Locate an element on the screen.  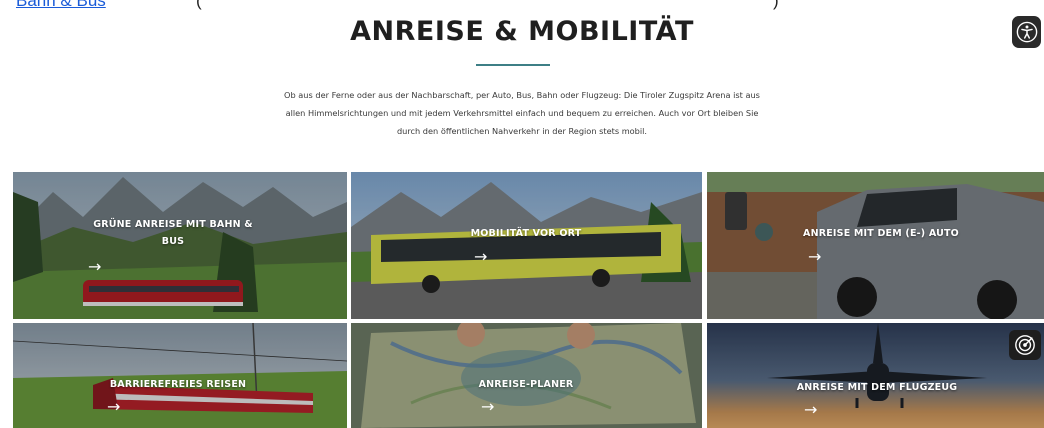
title-divider is located at coordinates (513, 65).